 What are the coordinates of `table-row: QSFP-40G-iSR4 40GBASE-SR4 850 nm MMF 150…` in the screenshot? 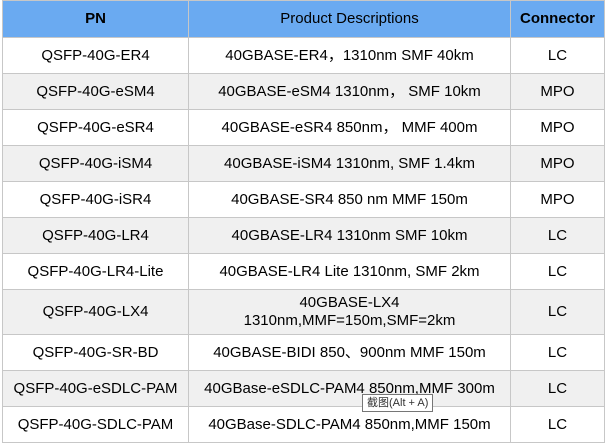 It's located at (303, 199).